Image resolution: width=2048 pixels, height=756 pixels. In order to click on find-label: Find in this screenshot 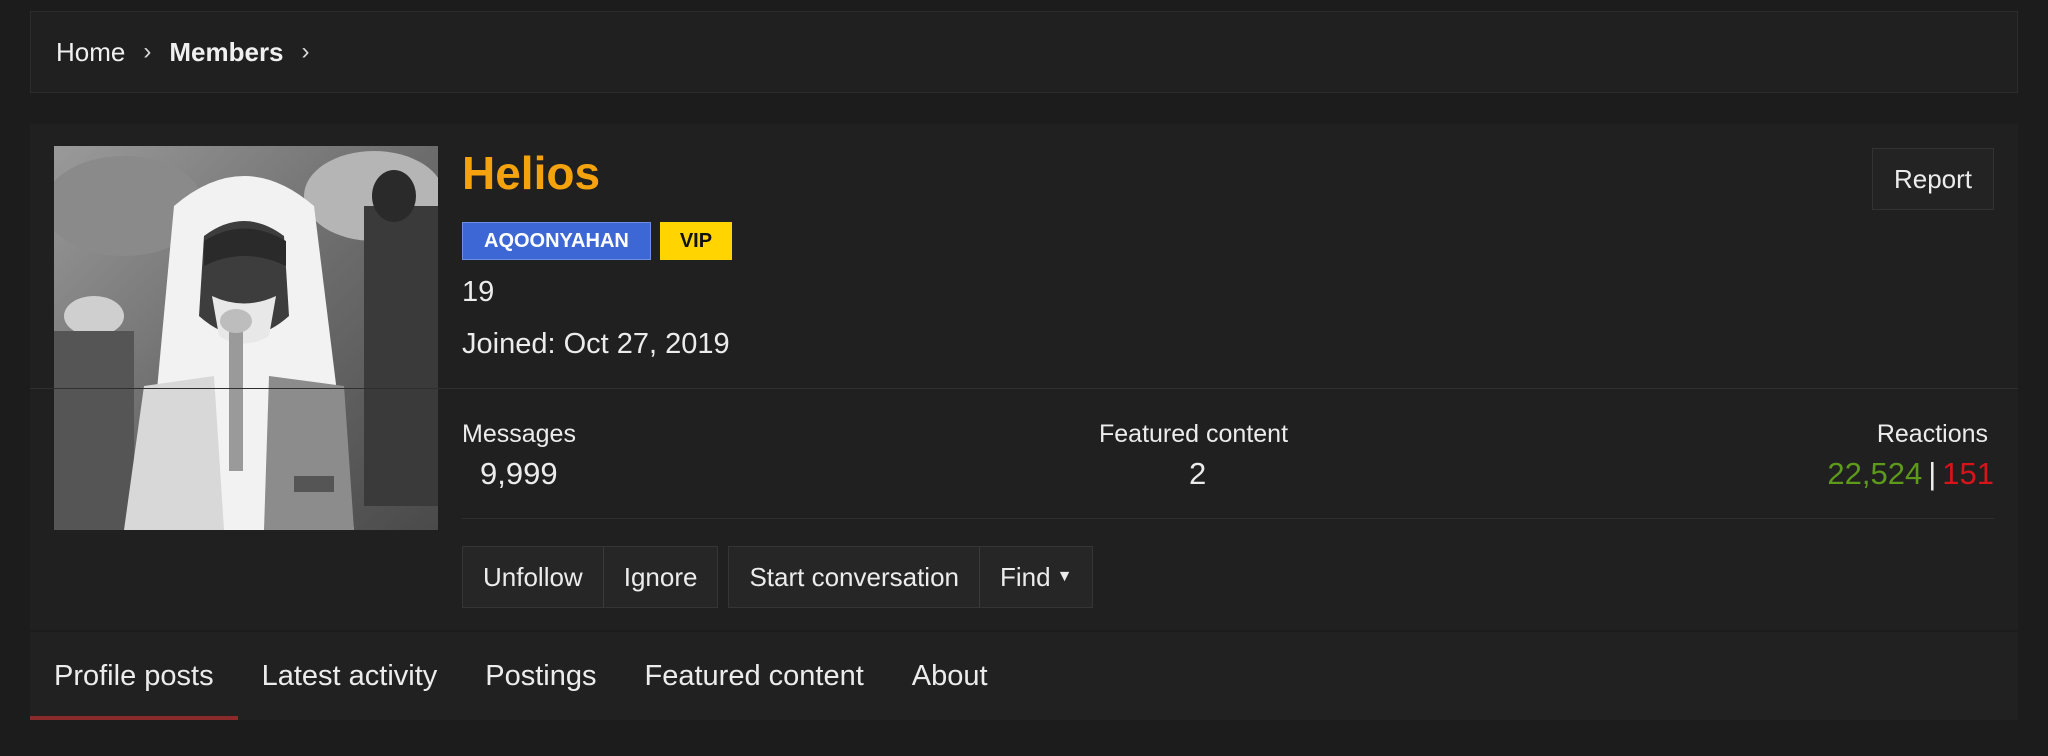, I will do `click(1025, 576)`.